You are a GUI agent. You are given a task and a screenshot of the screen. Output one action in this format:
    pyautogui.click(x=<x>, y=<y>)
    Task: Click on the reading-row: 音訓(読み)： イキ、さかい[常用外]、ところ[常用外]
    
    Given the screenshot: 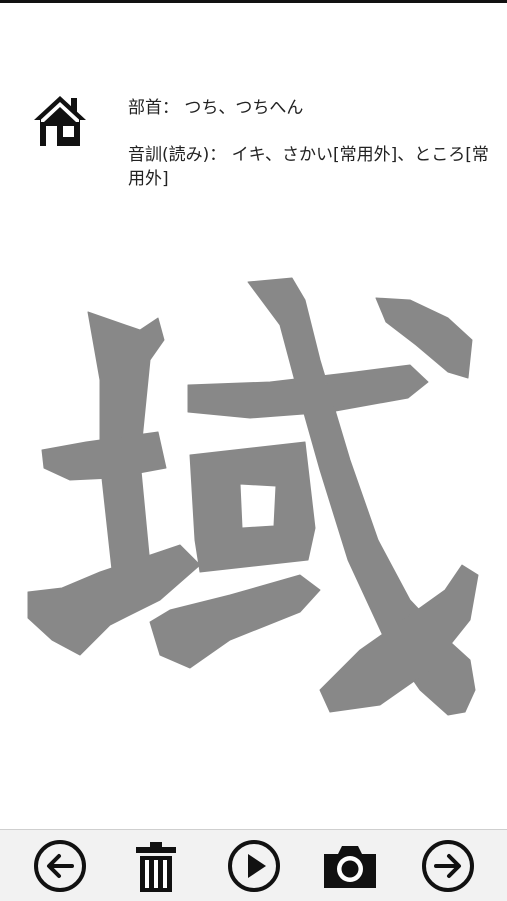 What is the action you would take?
    pyautogui.click(x=310, y=167)
    